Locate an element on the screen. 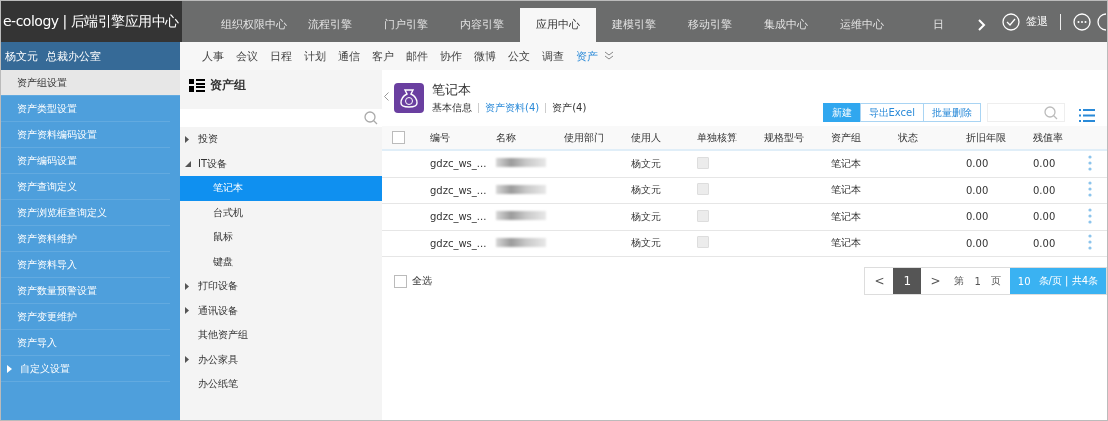  column-header: 名称 is located at coordinates (506, 137).